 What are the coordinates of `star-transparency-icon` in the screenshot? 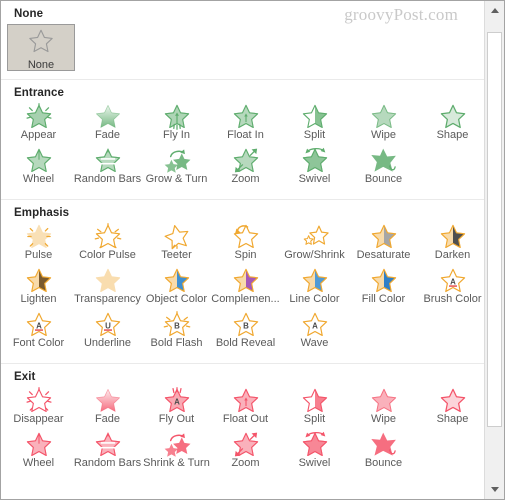 It's located at (108, 280).